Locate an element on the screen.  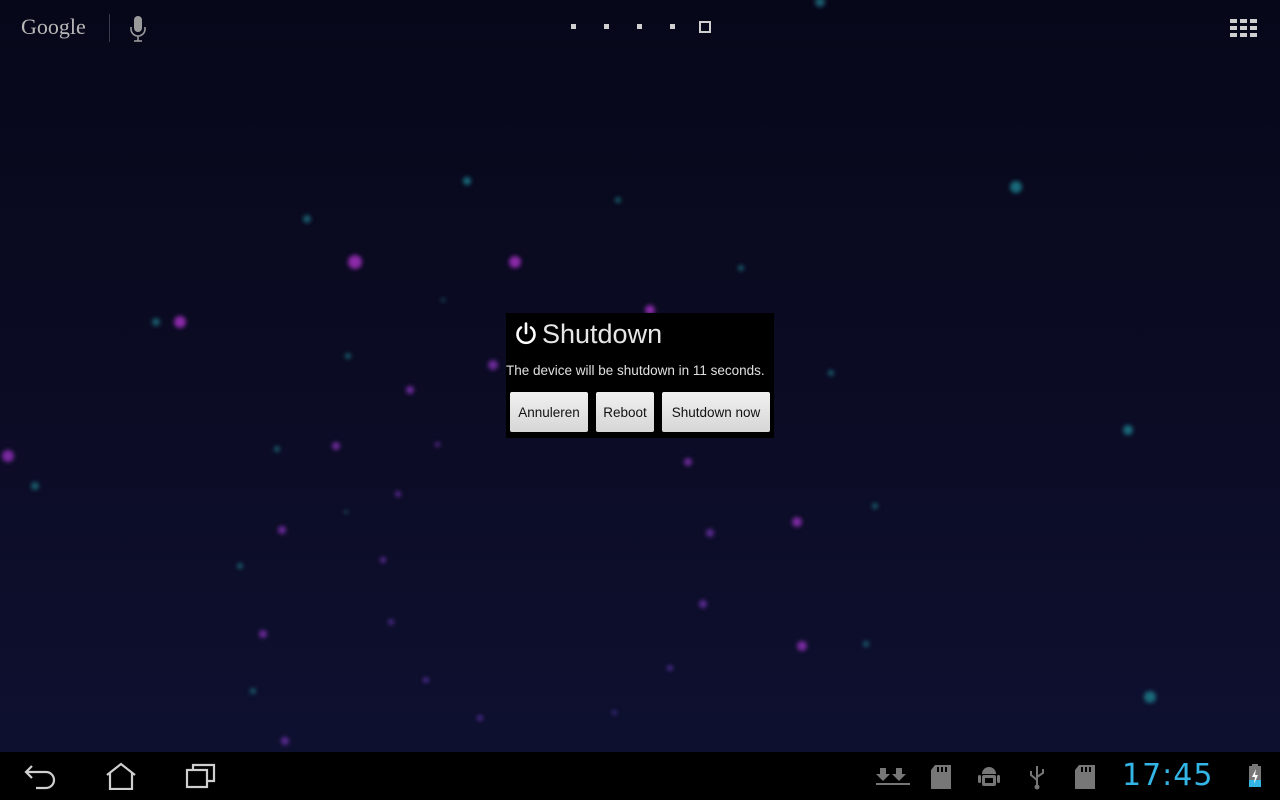
status-clock: 17:45 is located at coordinates (1167, 775).